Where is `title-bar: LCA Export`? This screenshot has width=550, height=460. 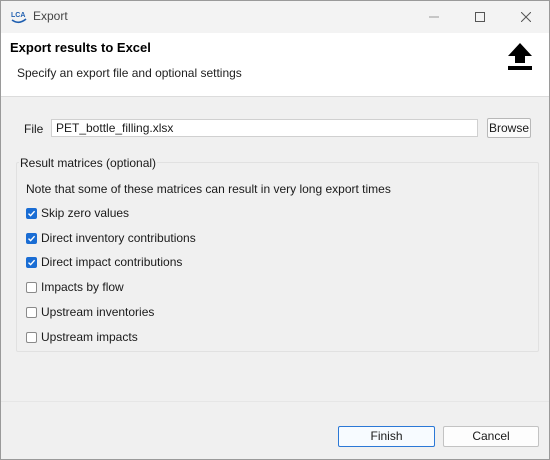
title-bar: LCA Export is located at coordinates (275, 17).